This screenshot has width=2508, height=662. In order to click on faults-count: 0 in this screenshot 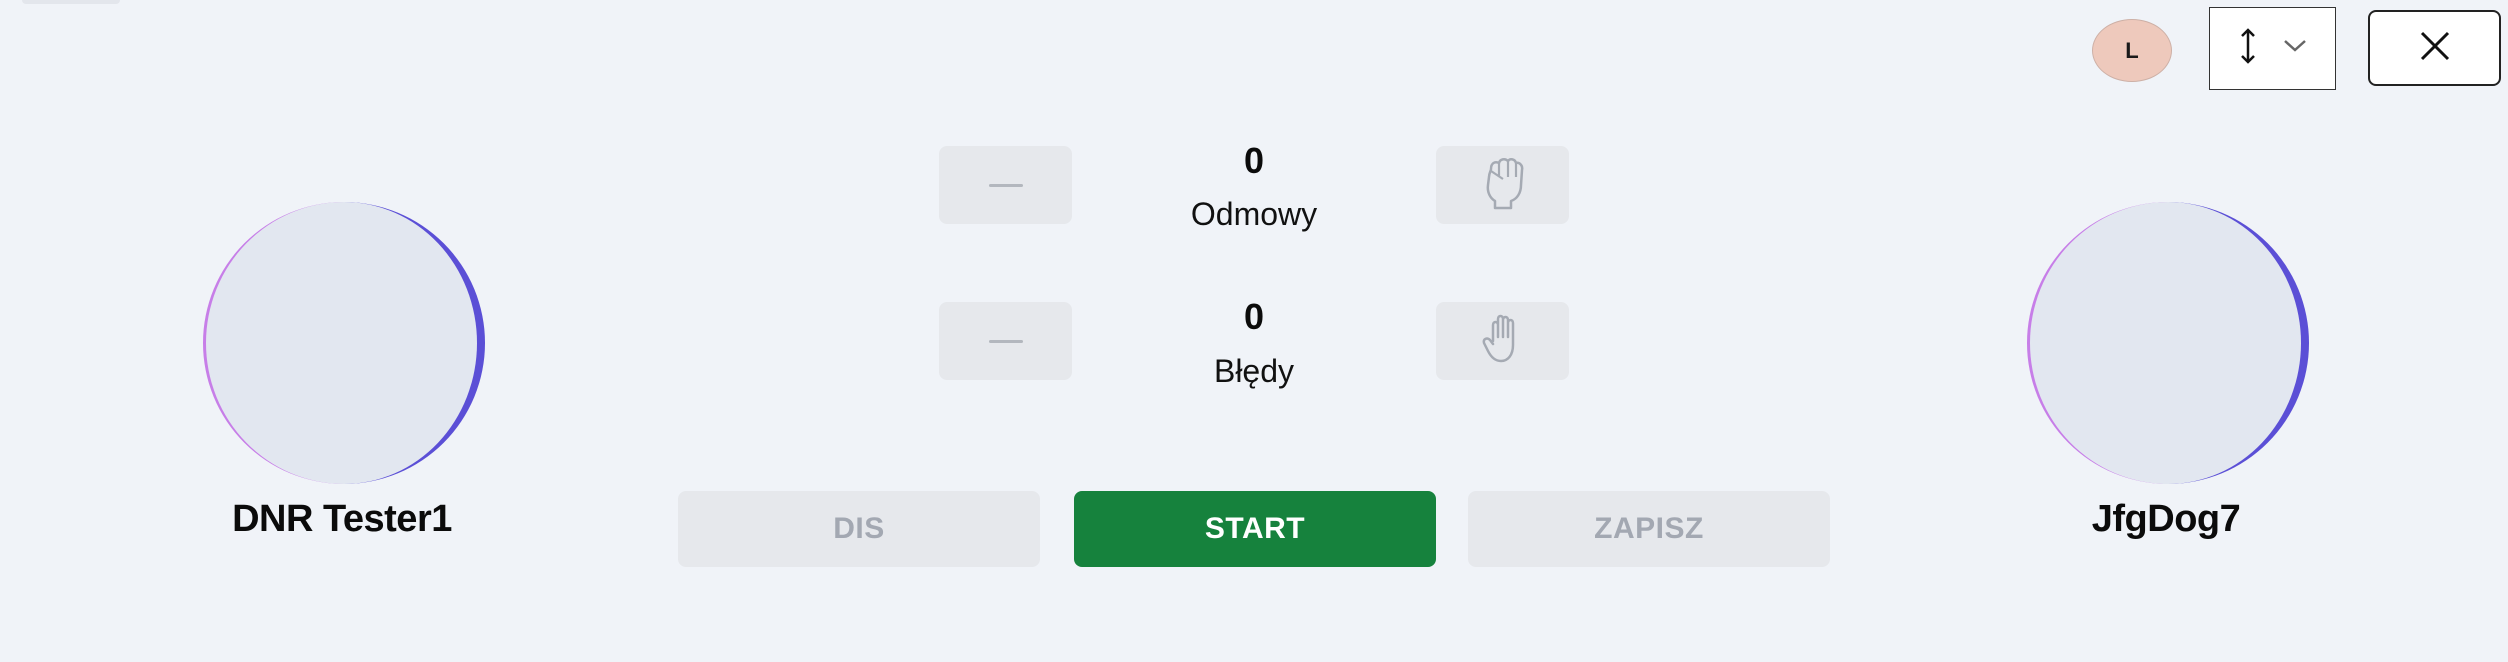, I will do `click(1254, 316)`.